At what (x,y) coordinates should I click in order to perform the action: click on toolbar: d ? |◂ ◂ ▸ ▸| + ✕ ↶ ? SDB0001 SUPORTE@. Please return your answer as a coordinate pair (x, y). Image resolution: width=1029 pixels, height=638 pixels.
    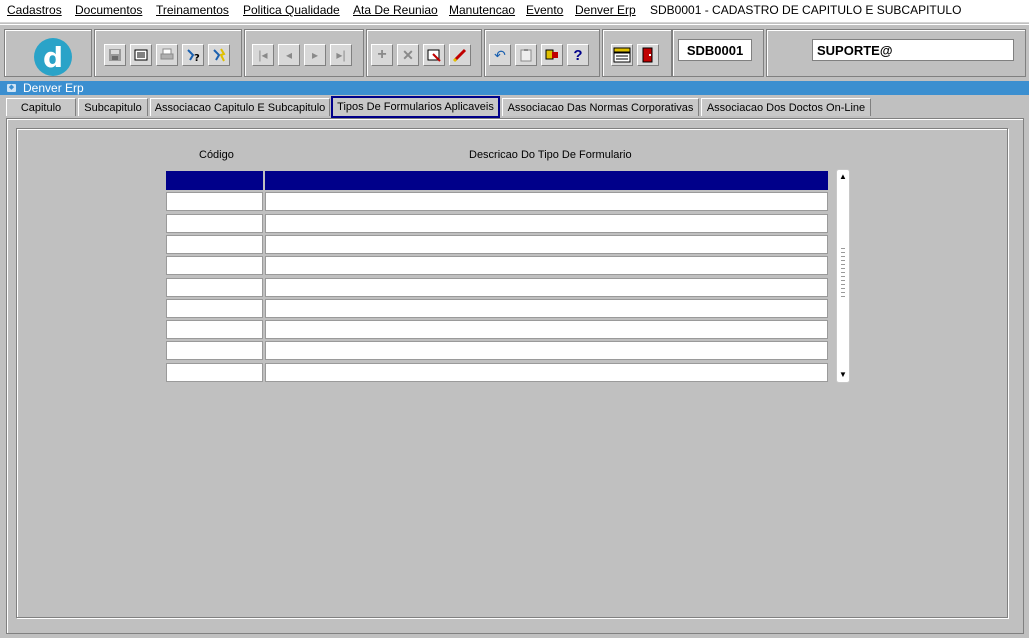
    Looking at the image, I should click on (514, 53).